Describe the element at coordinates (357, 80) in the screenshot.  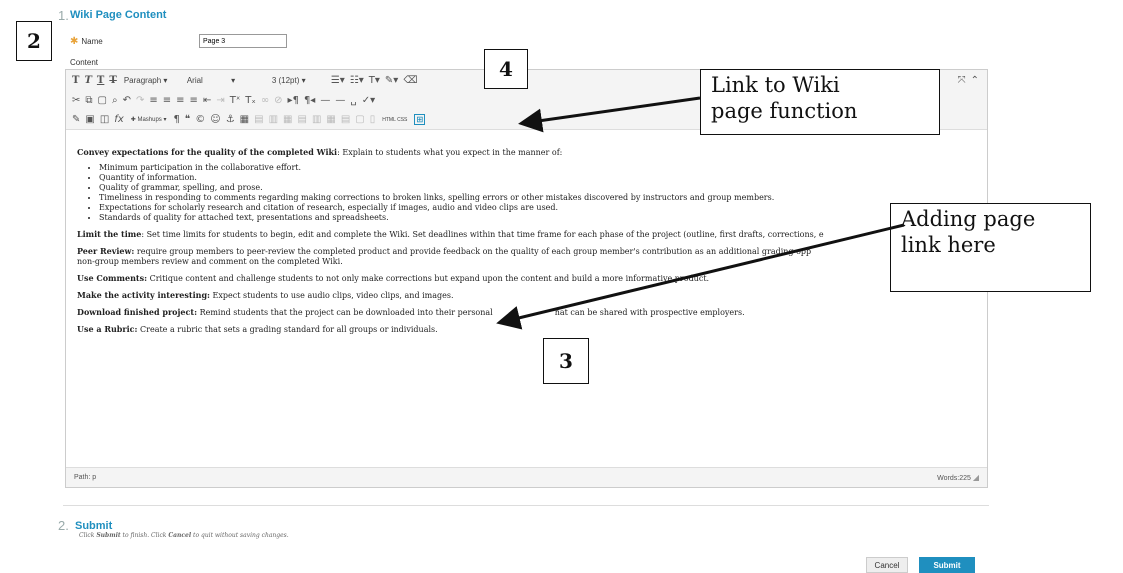
I see `numbered-list-icon: ☷▾` at that location.